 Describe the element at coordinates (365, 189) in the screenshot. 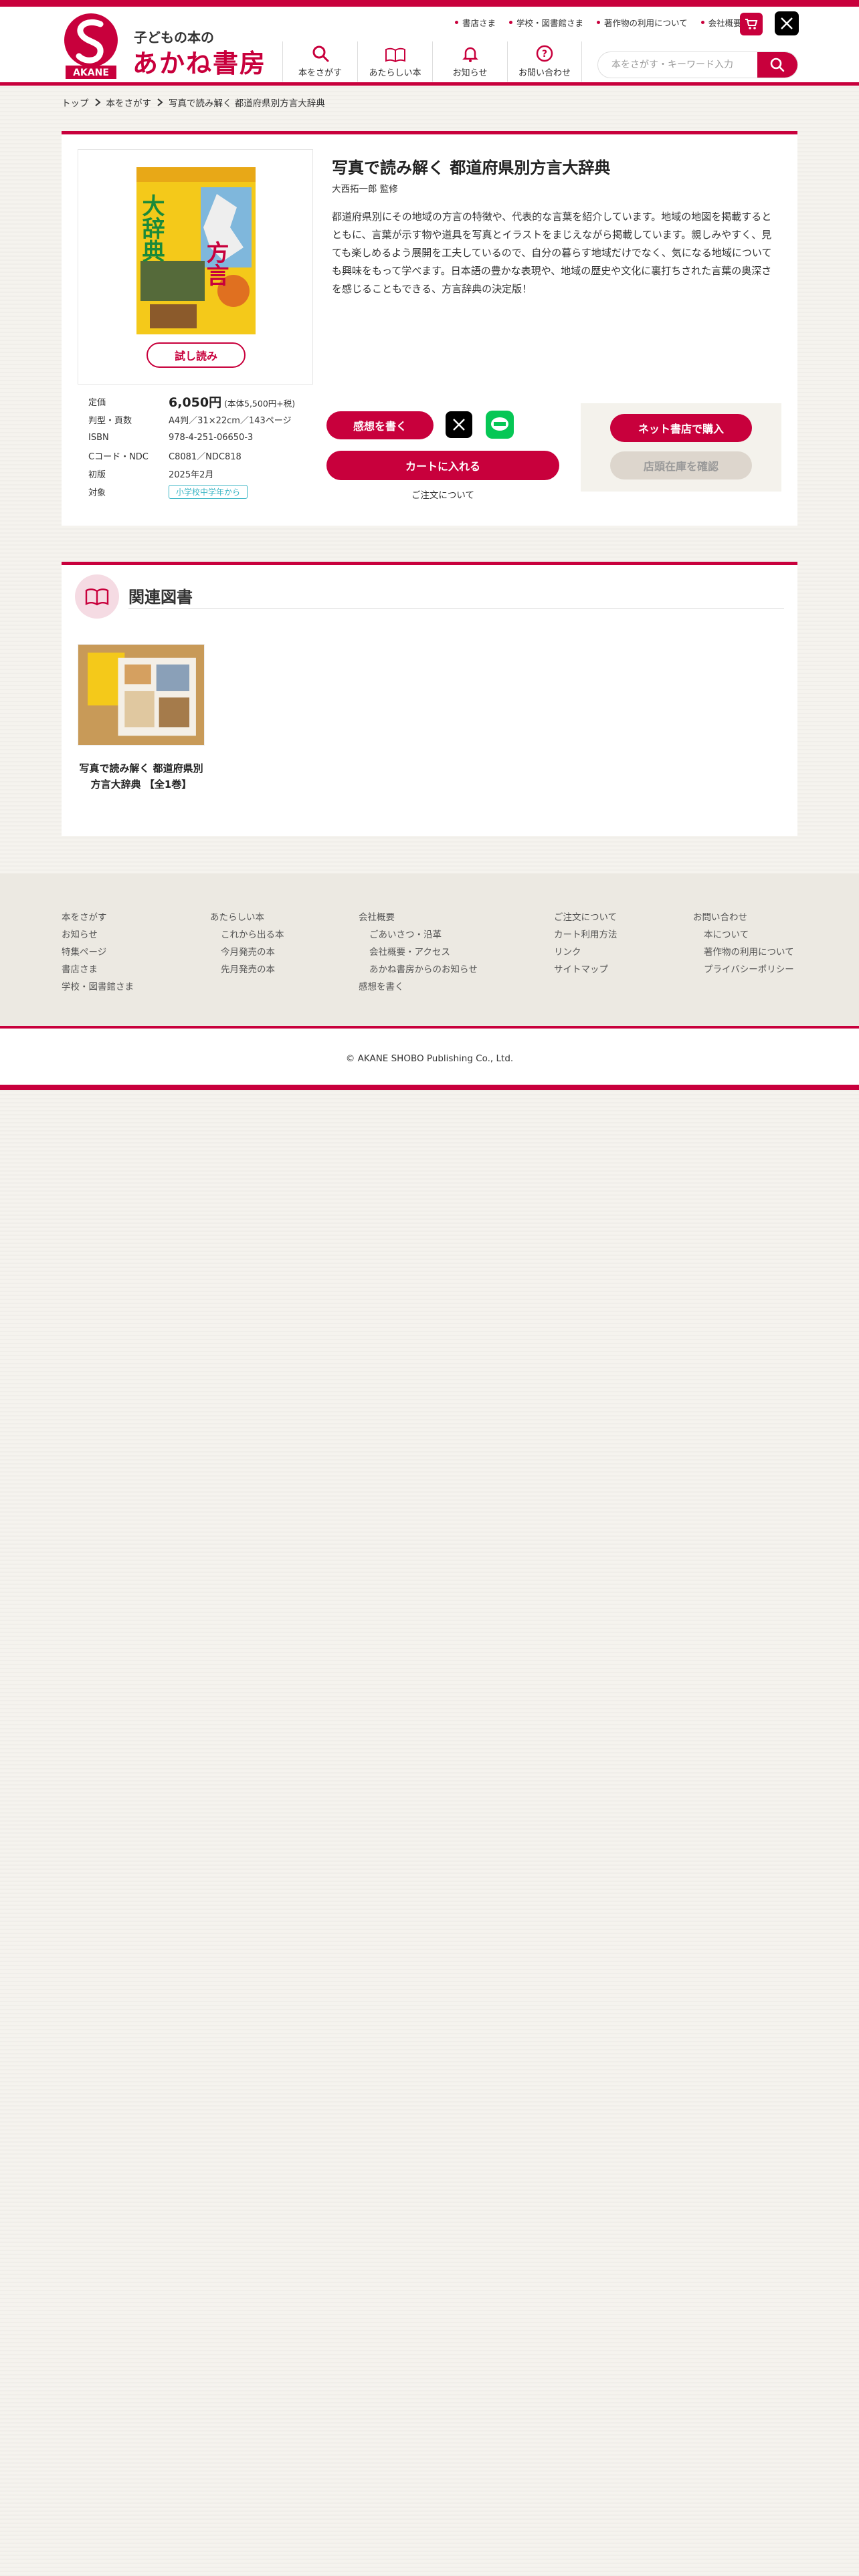

I see `book-author: 大西拓一郎 監修` at that location.